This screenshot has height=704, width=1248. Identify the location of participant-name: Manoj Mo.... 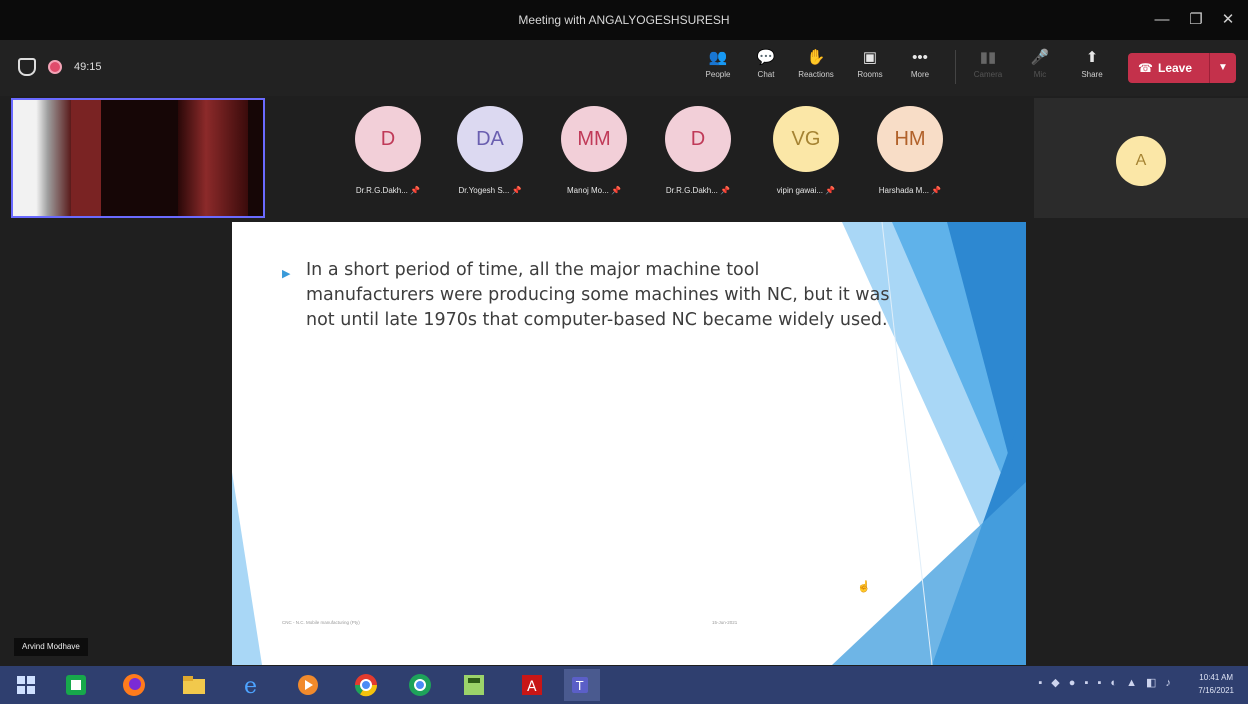
(588, 190).